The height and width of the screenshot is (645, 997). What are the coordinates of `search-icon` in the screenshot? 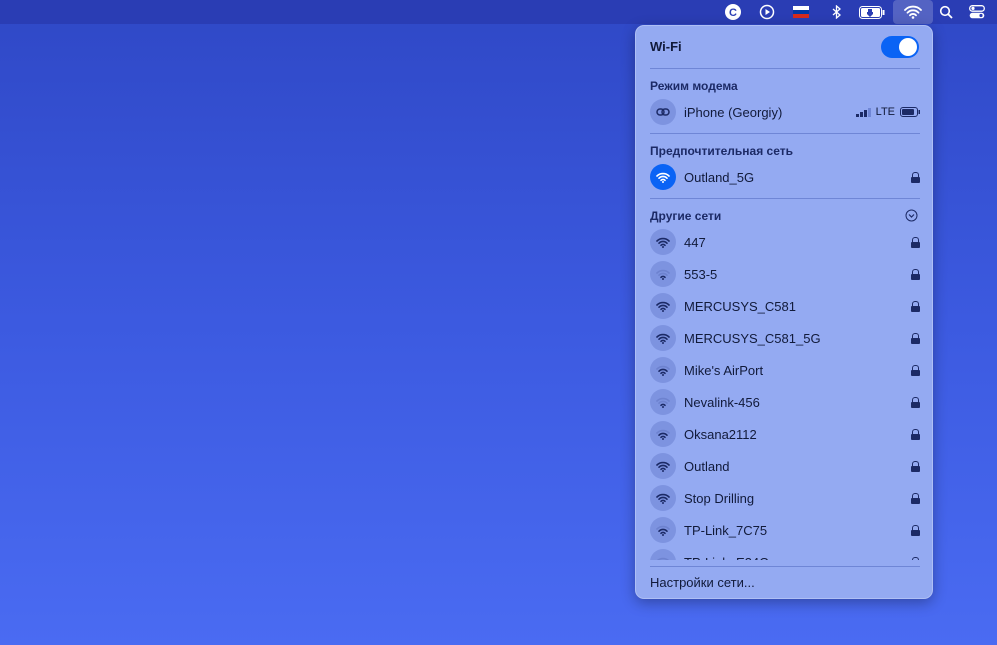 It's located at (946, 12).